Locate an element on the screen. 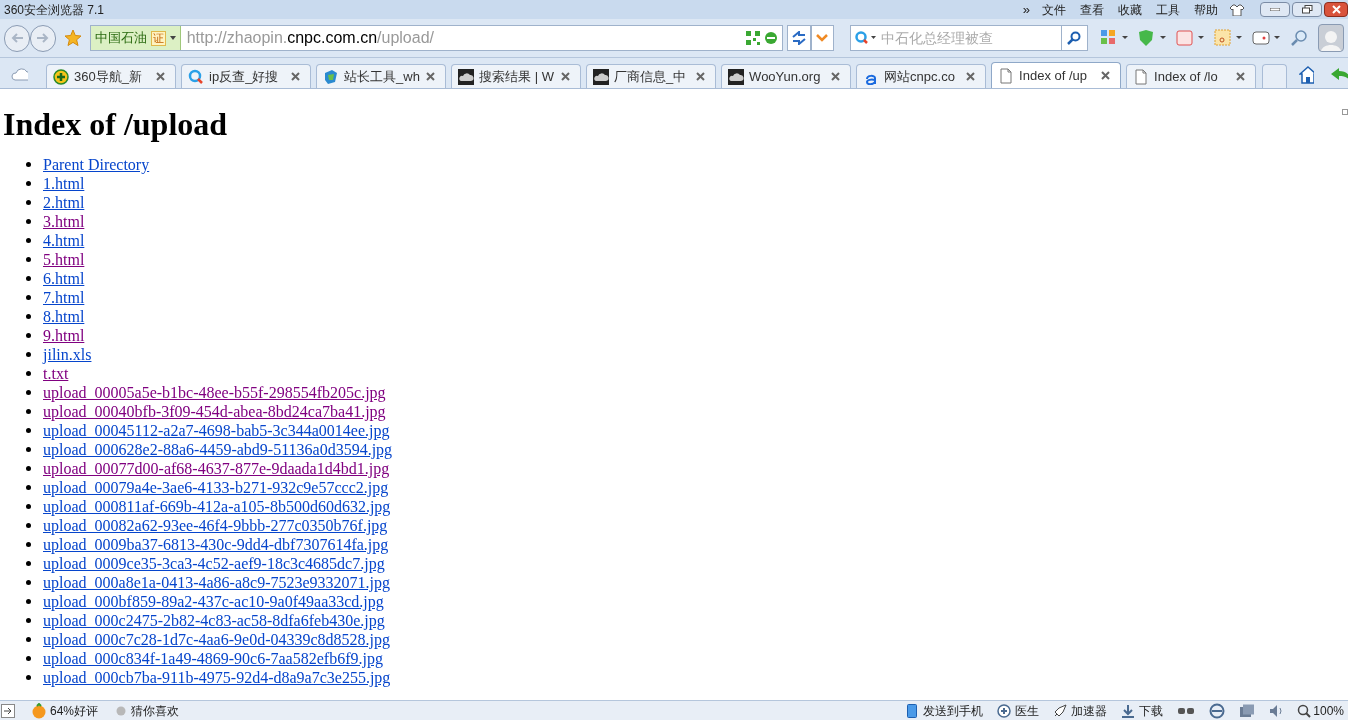 The height and width of the screenshot is (720, 1348). menu-item: 收藏 is located at coordinates (1130, 9).